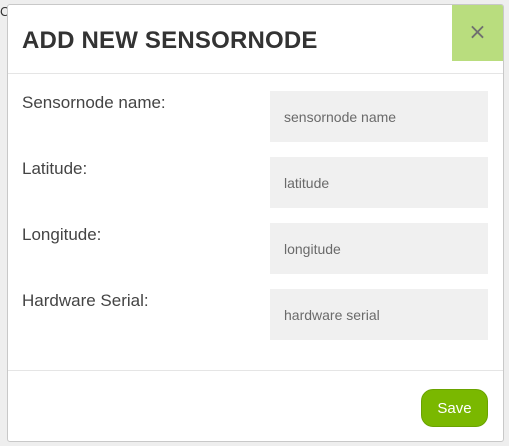 The image size is (509, 446). I want to click on latitude-input, so click(379, 182).